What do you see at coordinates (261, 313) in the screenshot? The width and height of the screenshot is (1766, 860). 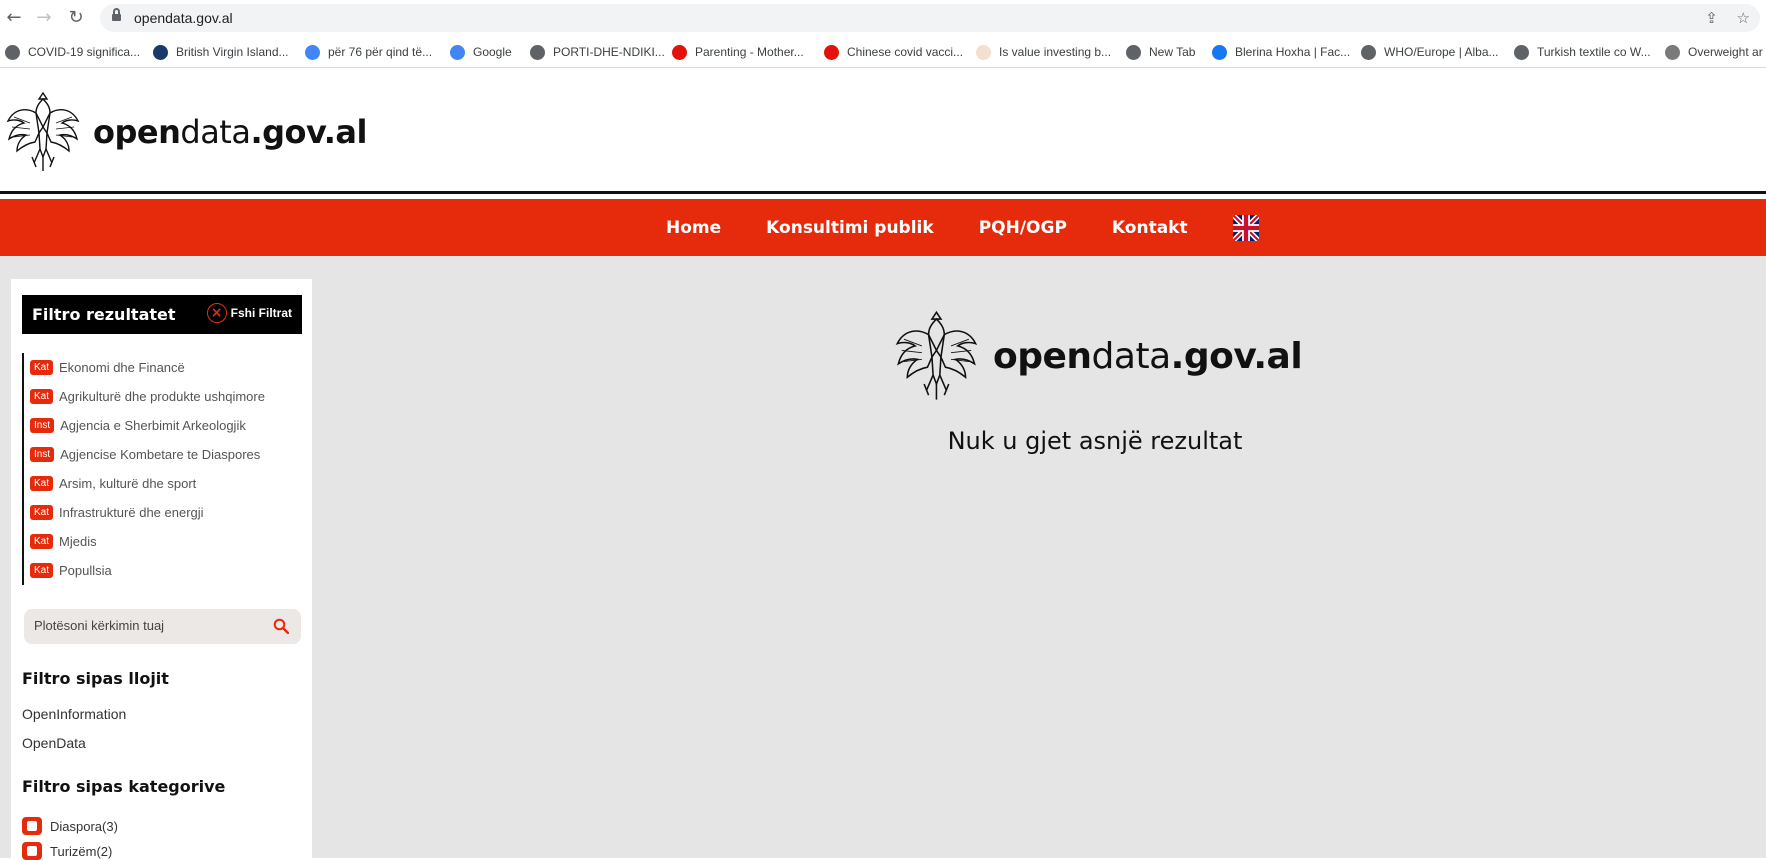 I see `clear-filters-label: Fshi Filtrat` at bounding box center [261, 313].